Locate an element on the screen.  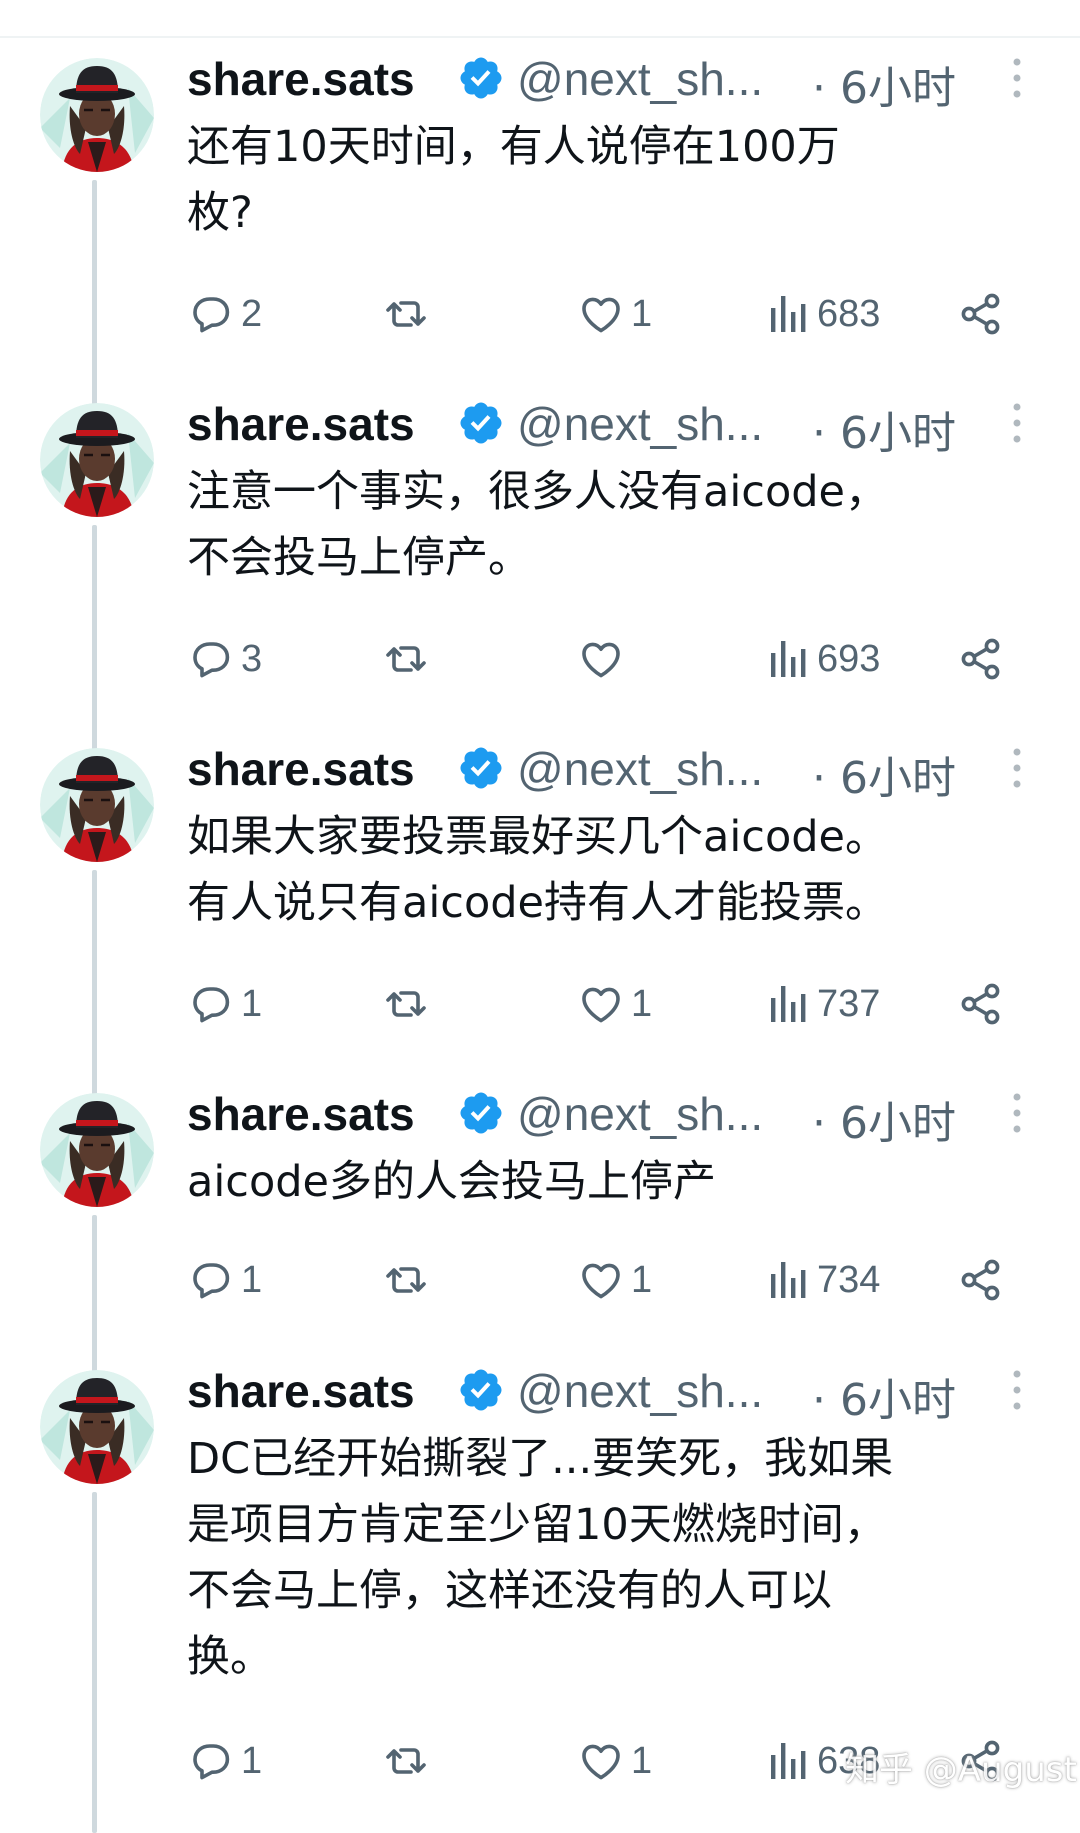
watermark: 知乎 @August is located at coordinates (961, 1770).